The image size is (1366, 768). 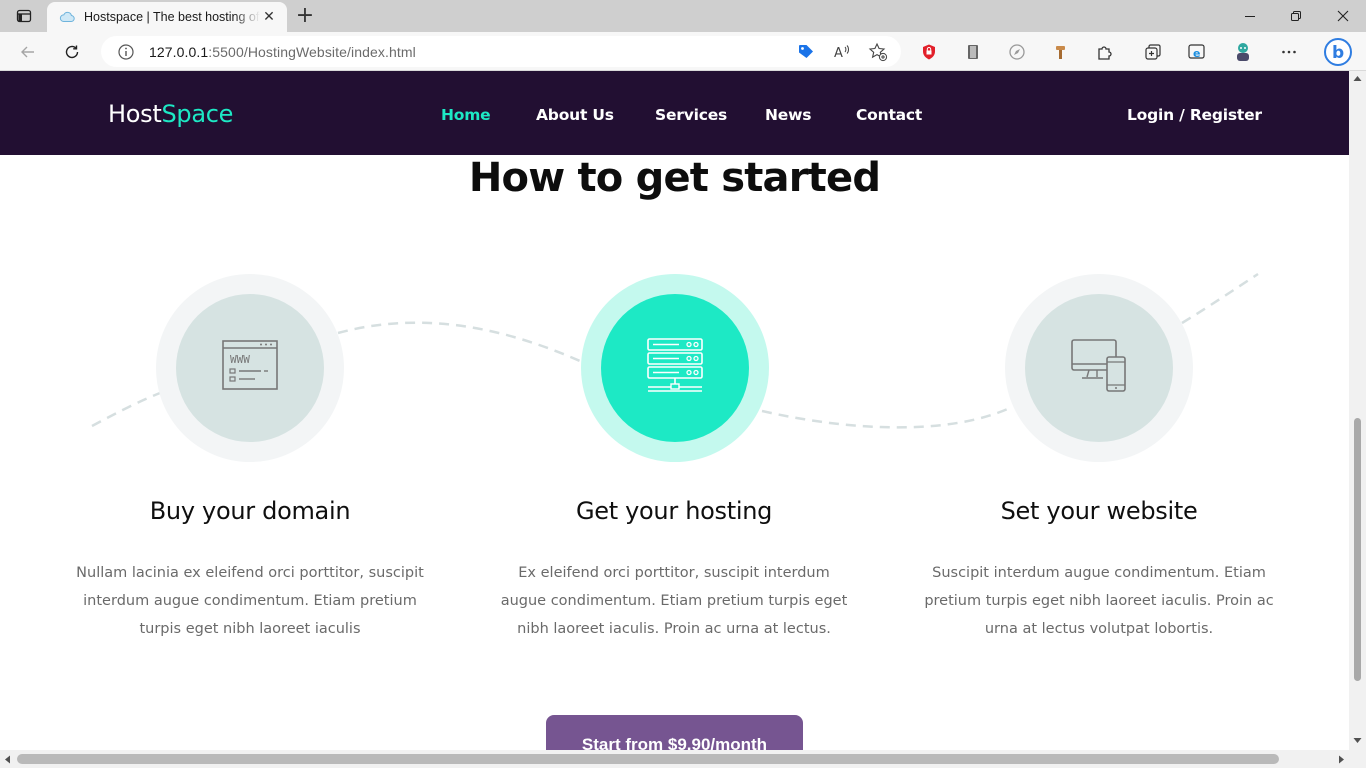 What do you see at coordinates (674, 511) in the screenshot?
I see `step-hosting-title: Get your hosting` at bounding box center [674, 511].